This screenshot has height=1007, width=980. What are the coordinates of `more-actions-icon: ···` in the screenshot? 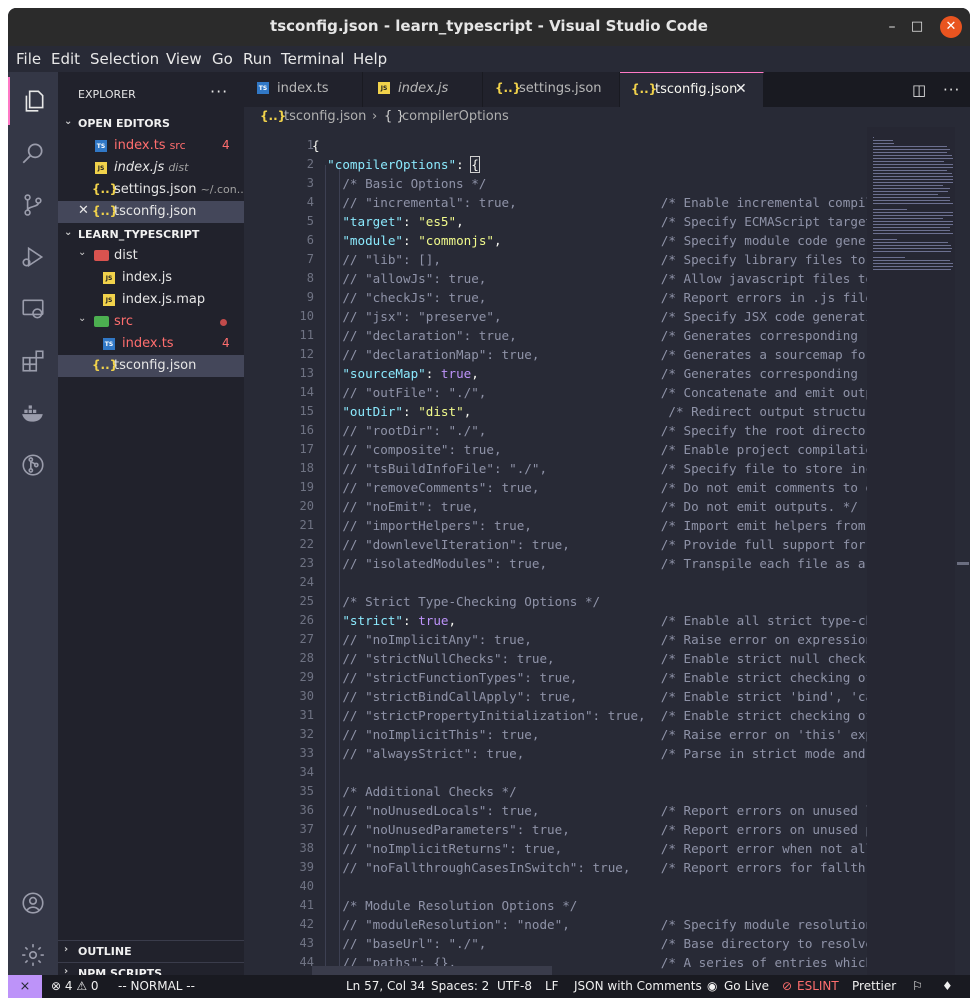 It's located at (951, 90).